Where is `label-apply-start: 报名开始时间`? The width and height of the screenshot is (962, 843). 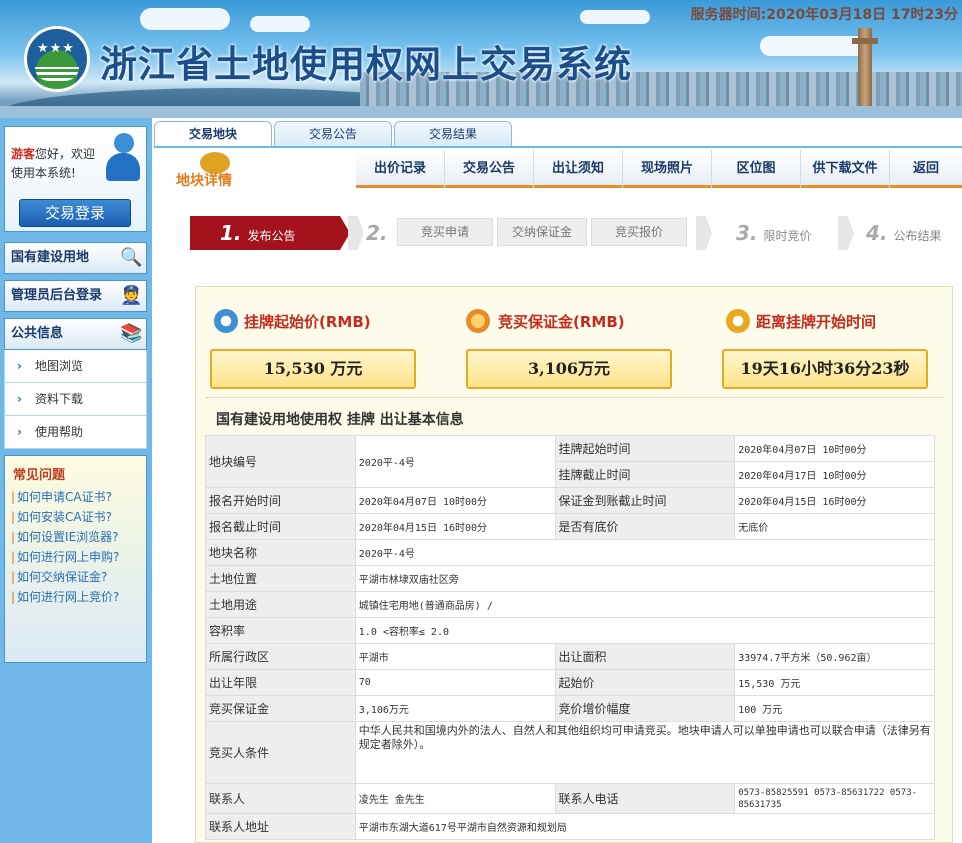
label-apply-start: 报名开始时间 is located at coordinates (280, 500).